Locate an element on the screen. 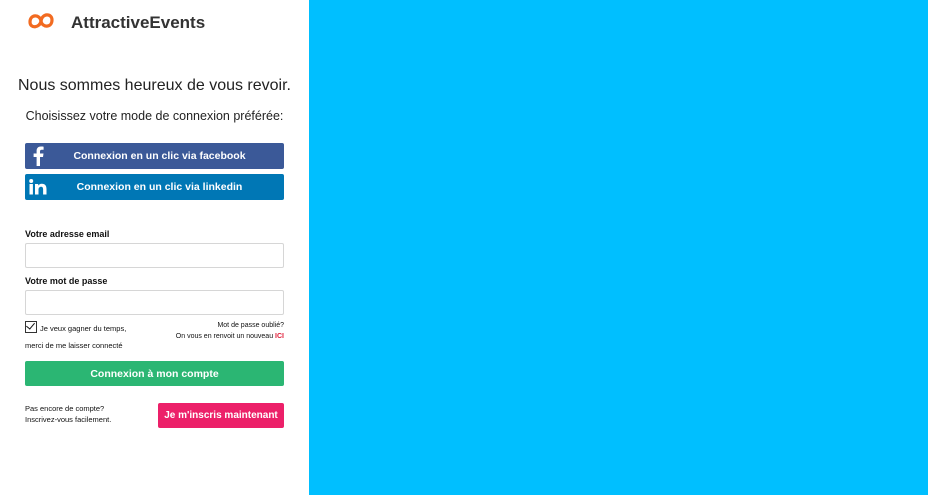  linkedin-login-button: Connexion en un clic via linkedin is located at coordinates (154, 187).